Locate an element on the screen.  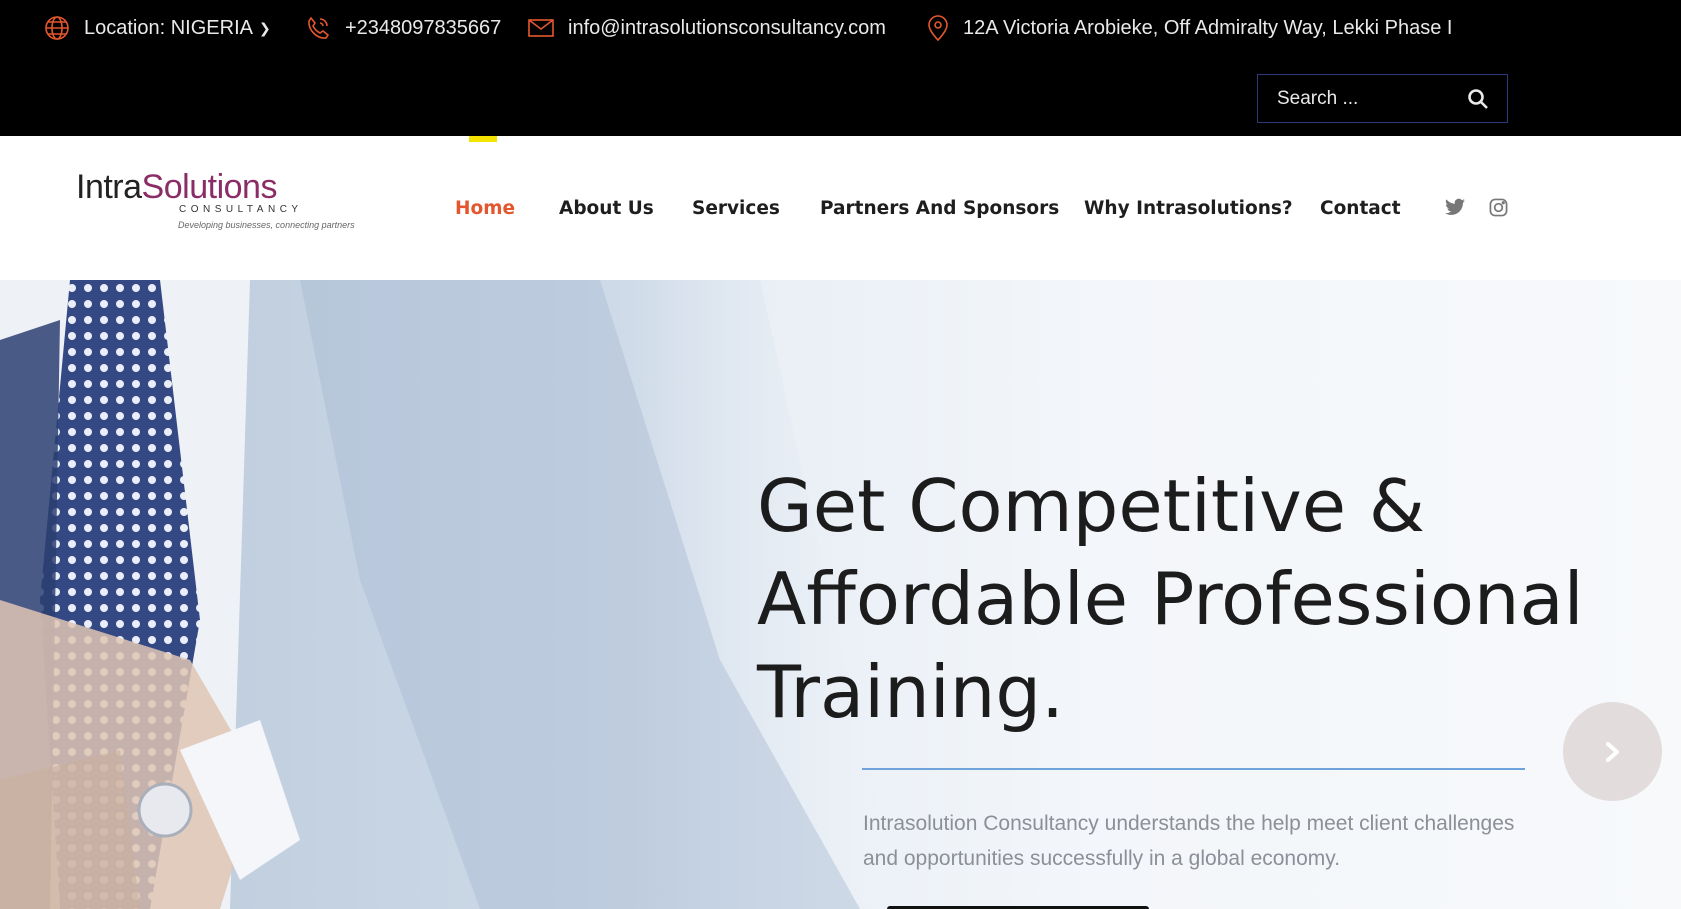
headline-line-3: Training. is located at coordinates (910, 692).